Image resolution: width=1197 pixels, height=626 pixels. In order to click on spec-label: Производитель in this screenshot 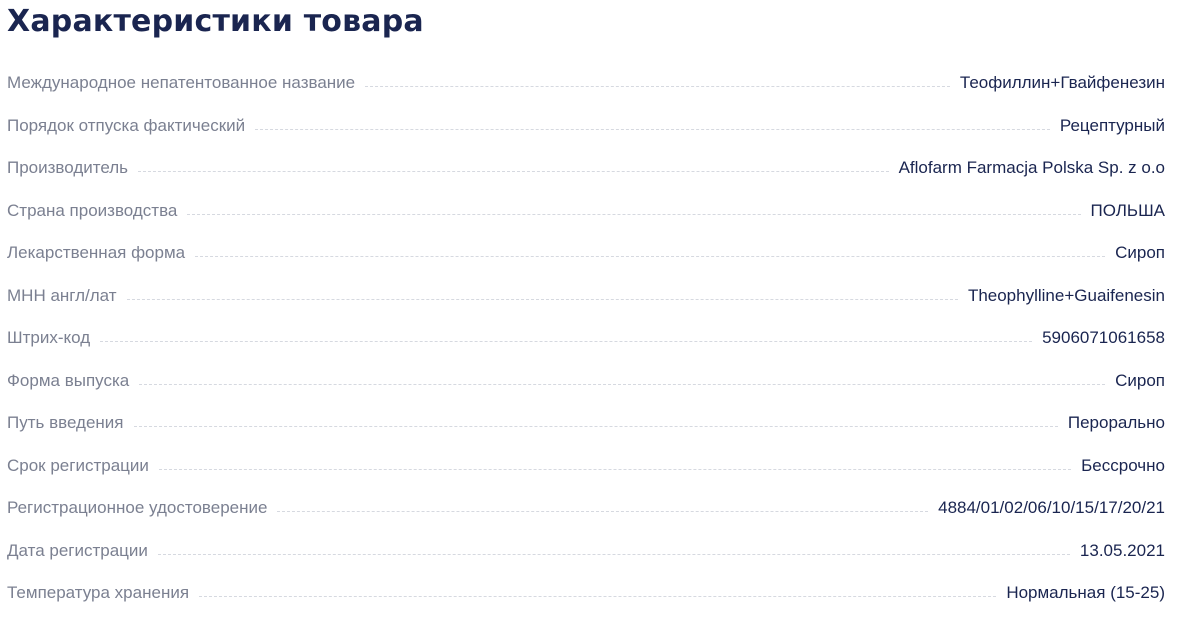, I will do `click(68, 167)`.